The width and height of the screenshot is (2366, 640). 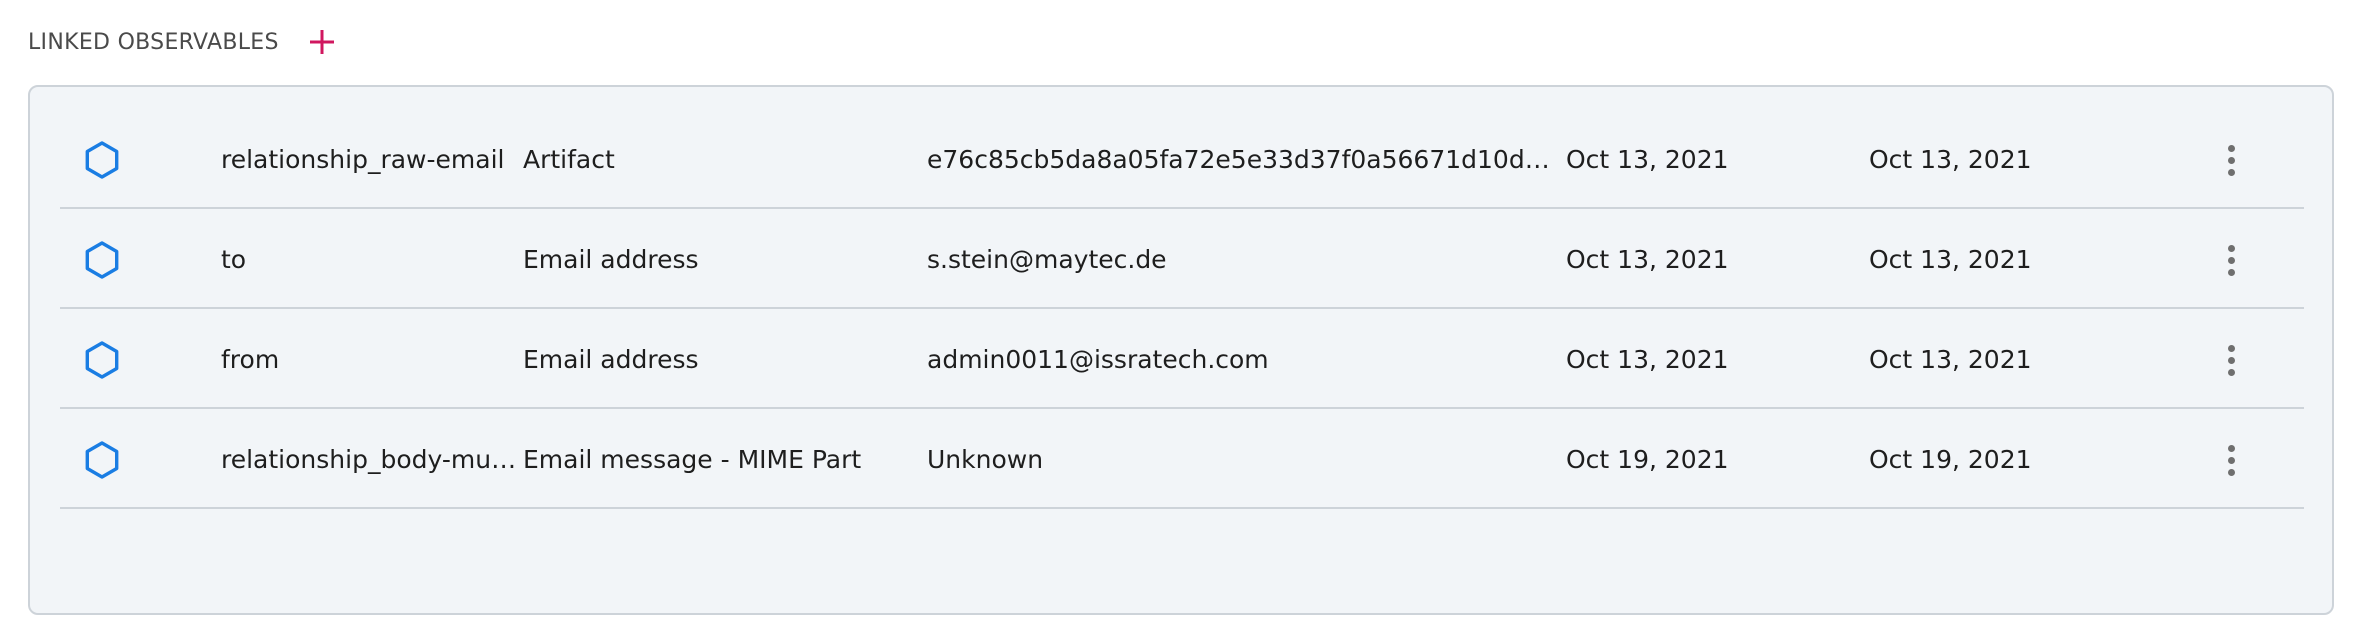 I want to click on linked-observables-header: LINKED OBSERVABLES, so click(x=183, y=42).